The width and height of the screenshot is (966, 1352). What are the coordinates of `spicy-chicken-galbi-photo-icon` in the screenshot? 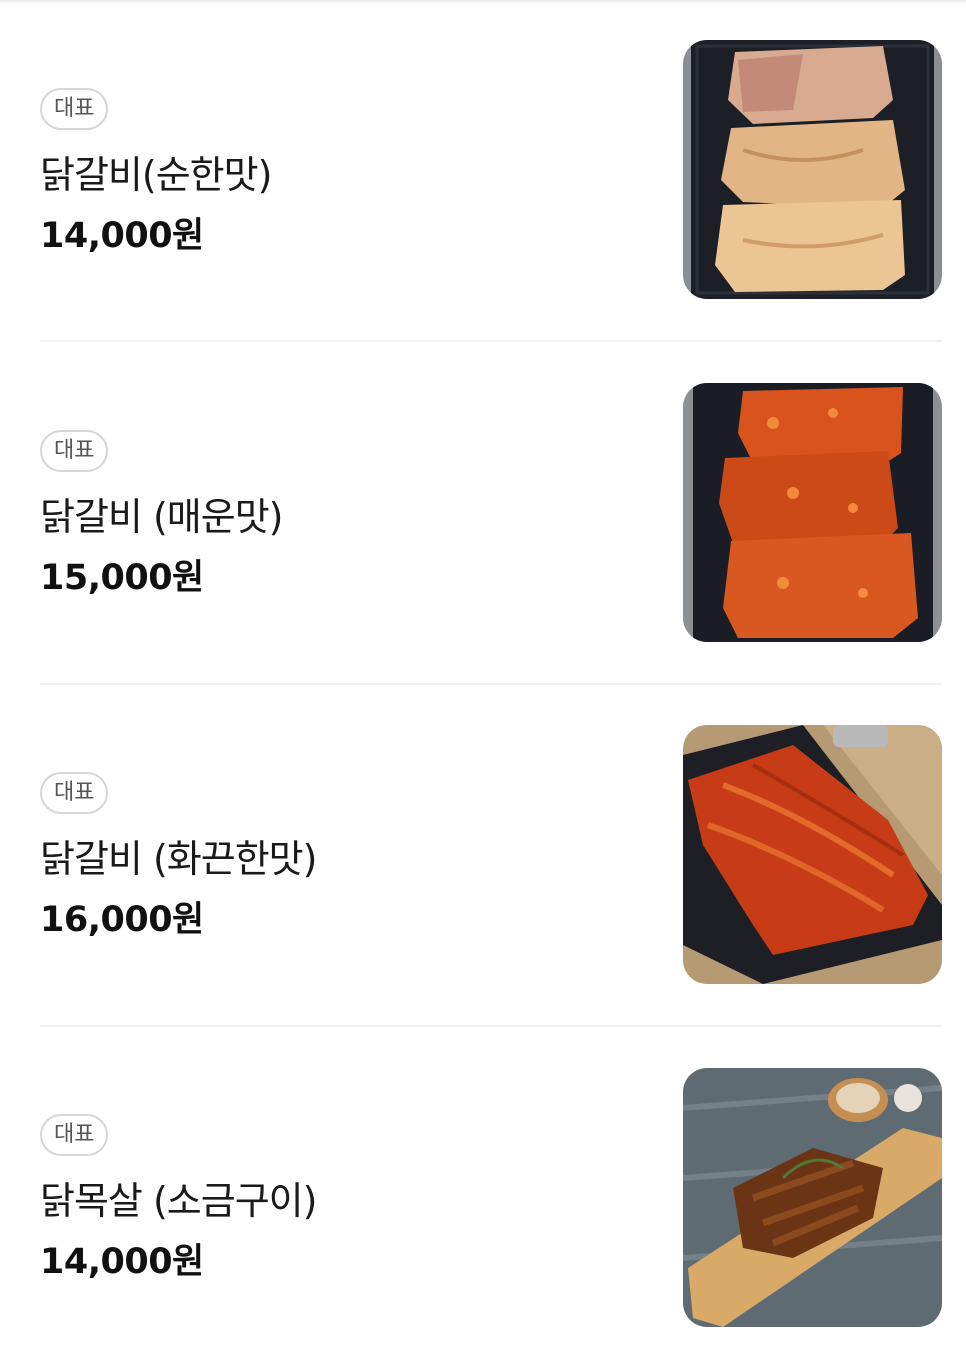 It's located at (812, 512).